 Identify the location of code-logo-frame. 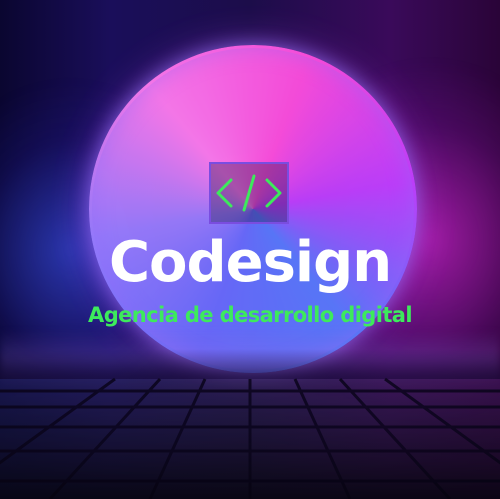
(249, 193).